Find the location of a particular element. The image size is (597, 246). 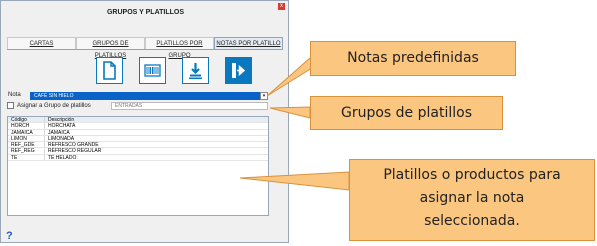

callout-pointer-platillos is located at coordinates (294, 181).